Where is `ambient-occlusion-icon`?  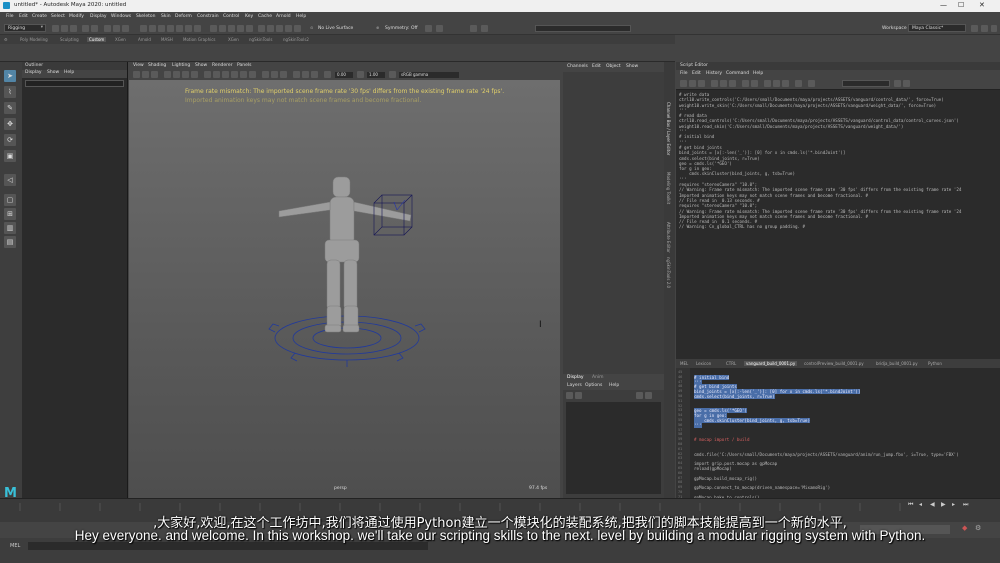
ambient-occlusion-icon is located at coordinates (265, 74).